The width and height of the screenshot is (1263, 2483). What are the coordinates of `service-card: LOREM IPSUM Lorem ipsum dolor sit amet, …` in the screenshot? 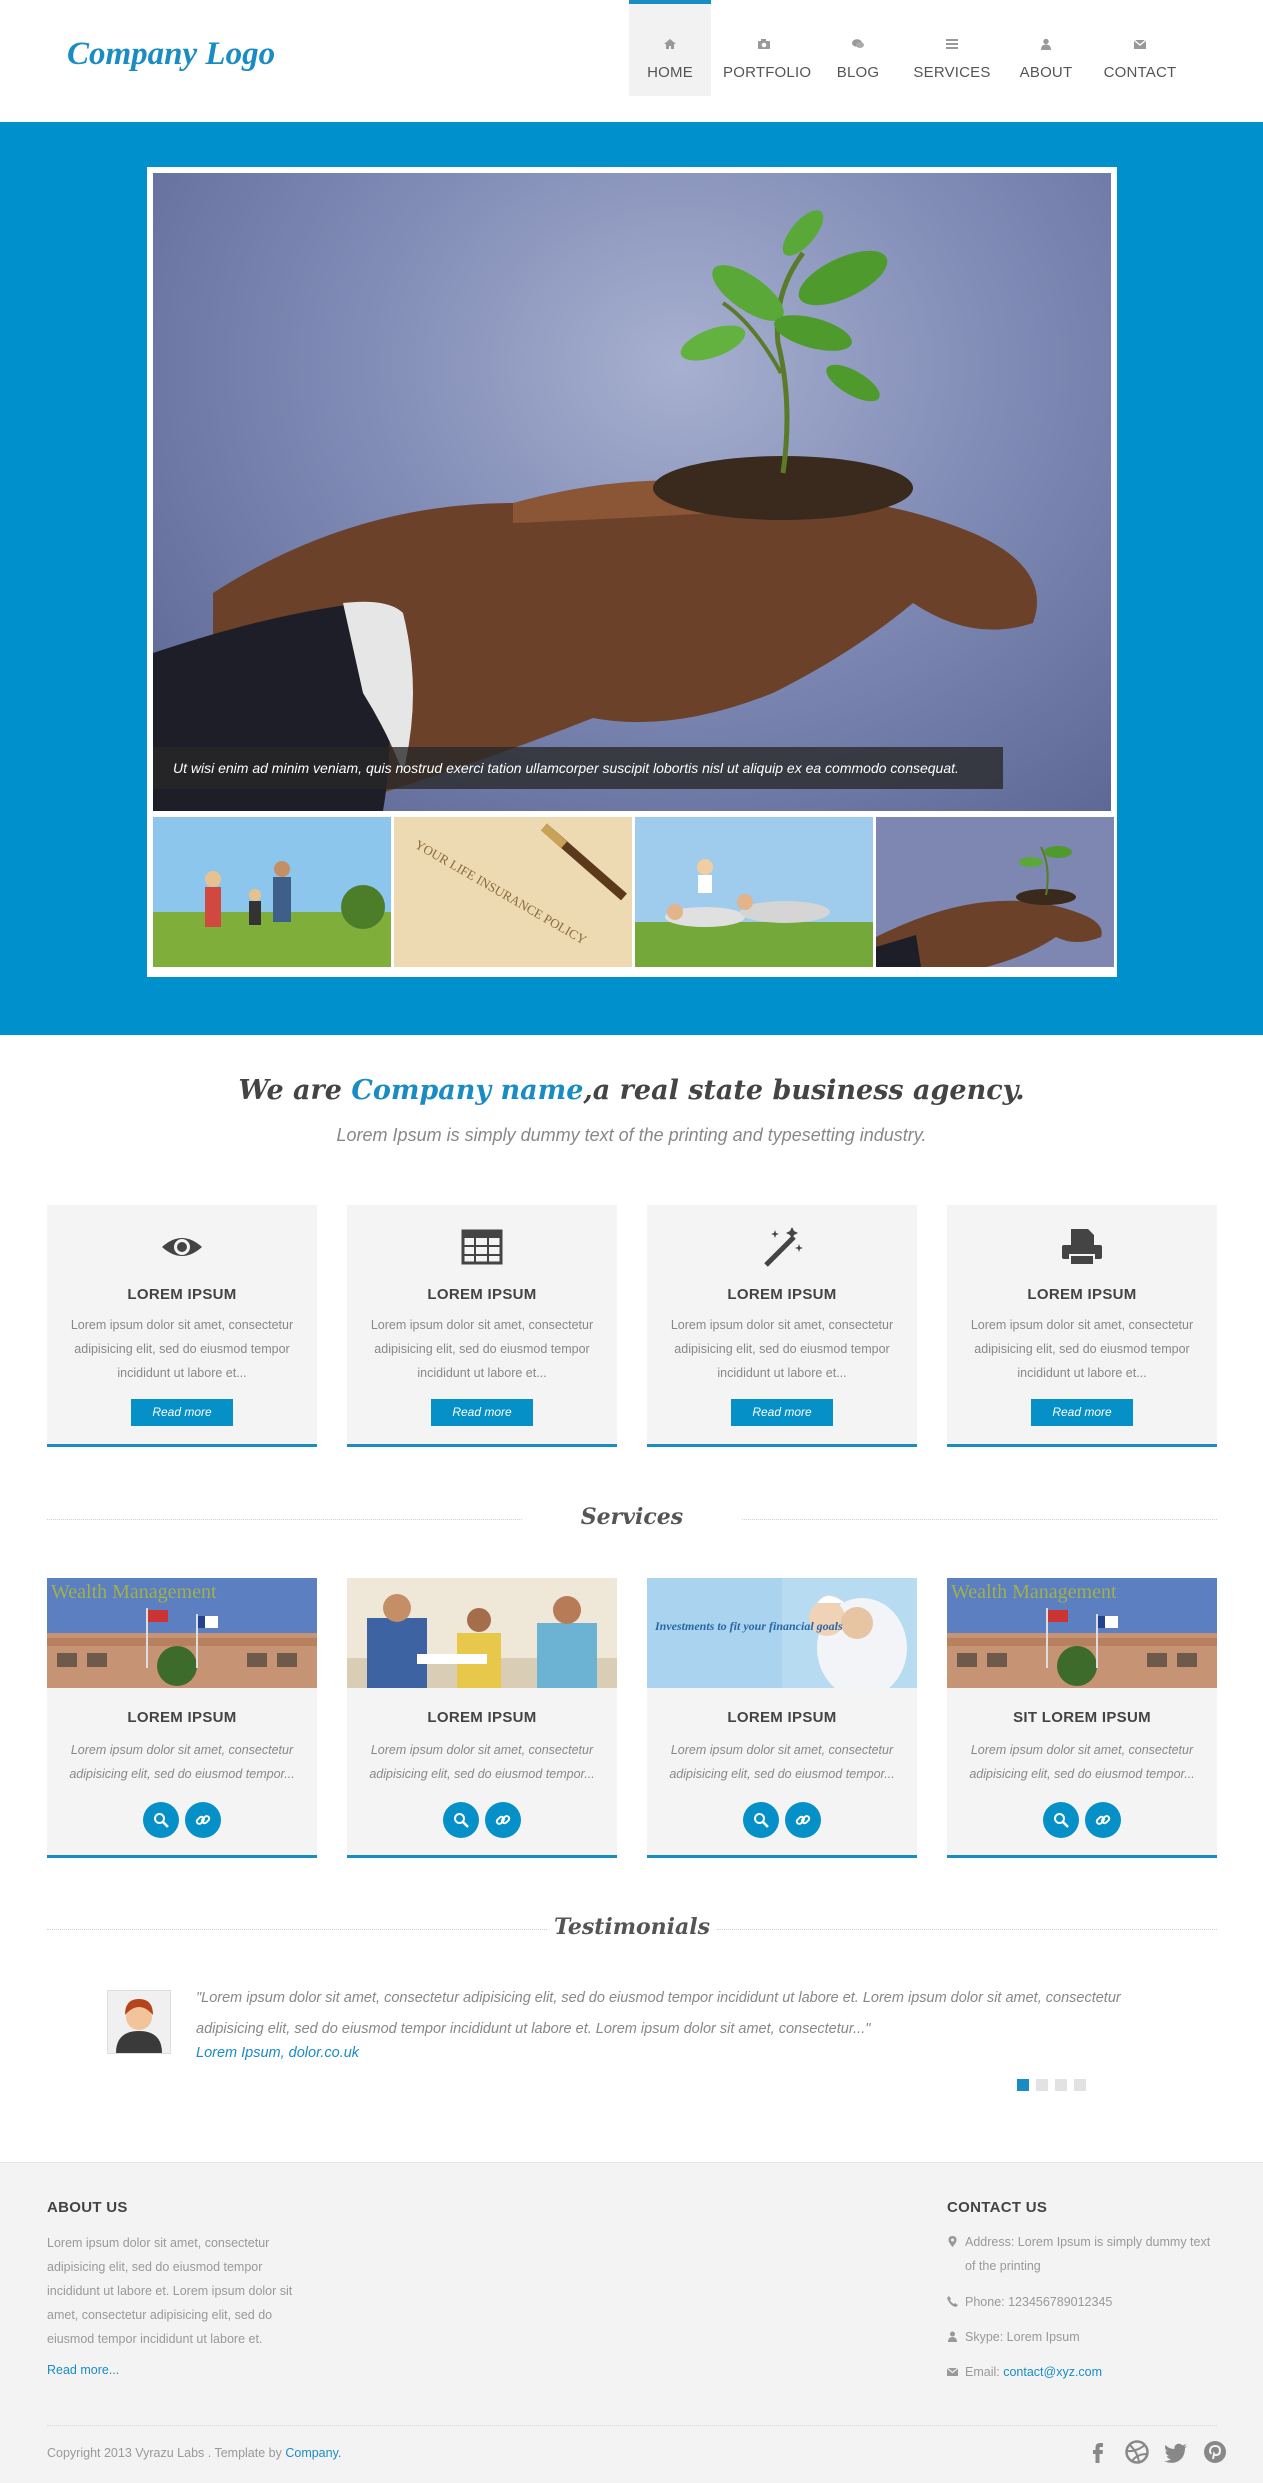 It's located at (482, 1718).